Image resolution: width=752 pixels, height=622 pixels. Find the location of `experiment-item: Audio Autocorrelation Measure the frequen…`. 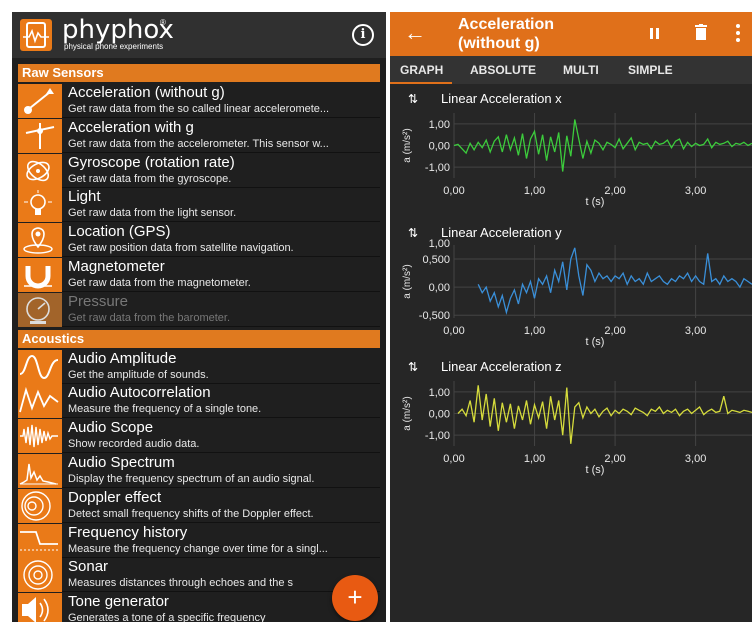

experiment-item: Audio Autocorrelation Measure the frequen… is located at coordinates (199, 401).